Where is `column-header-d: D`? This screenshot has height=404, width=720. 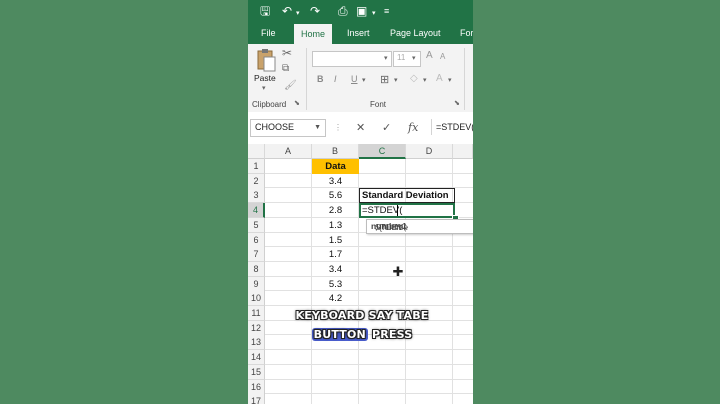 column-header-d: D is located at coordinates (429, 151).